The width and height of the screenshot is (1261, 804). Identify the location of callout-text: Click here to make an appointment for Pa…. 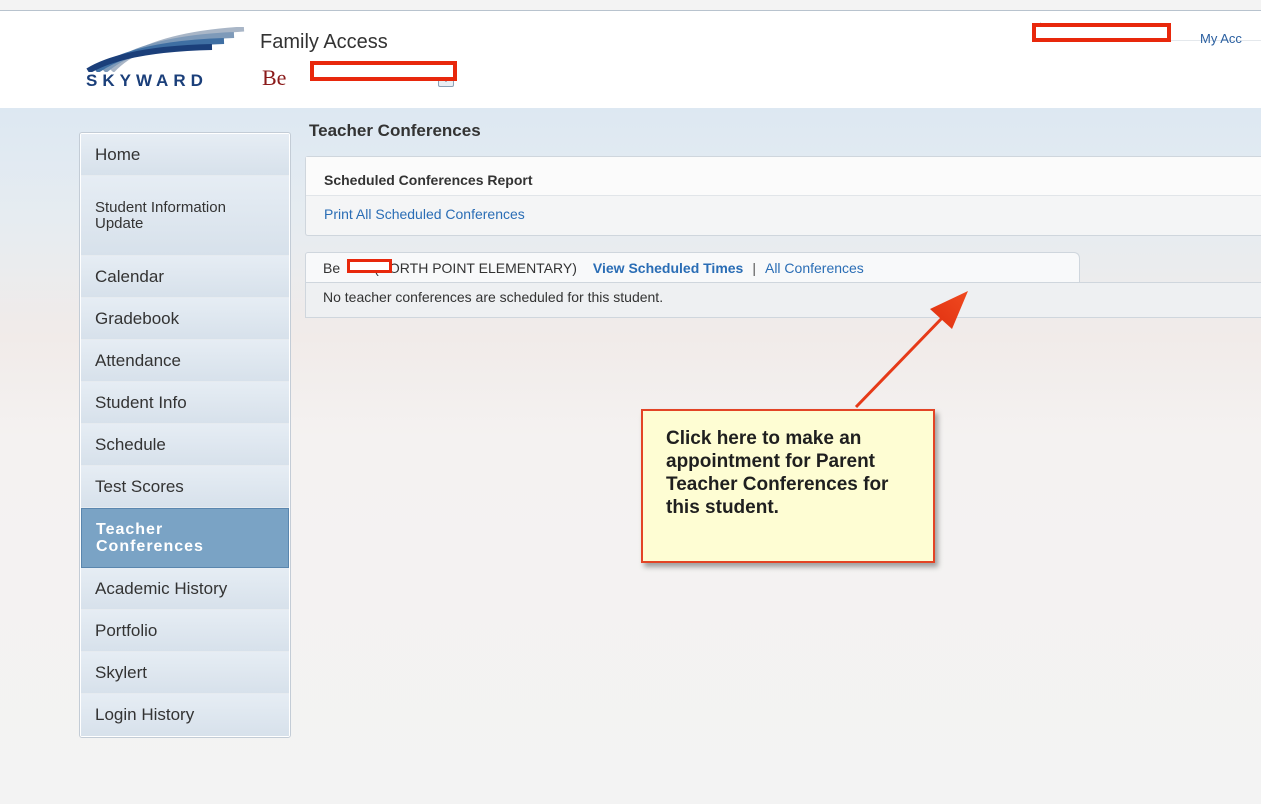
(777, 473).